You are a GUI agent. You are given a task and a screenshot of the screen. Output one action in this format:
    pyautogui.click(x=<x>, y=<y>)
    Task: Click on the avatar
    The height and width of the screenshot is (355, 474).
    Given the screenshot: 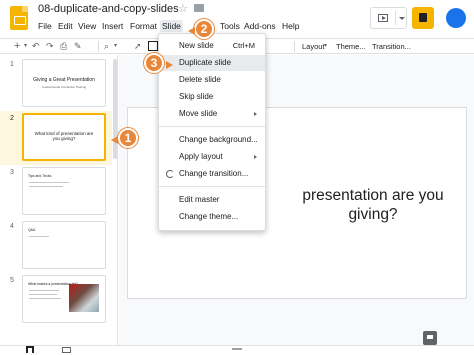 What is the action you would take?
    pyautogui.click(x=456, y=18)
    